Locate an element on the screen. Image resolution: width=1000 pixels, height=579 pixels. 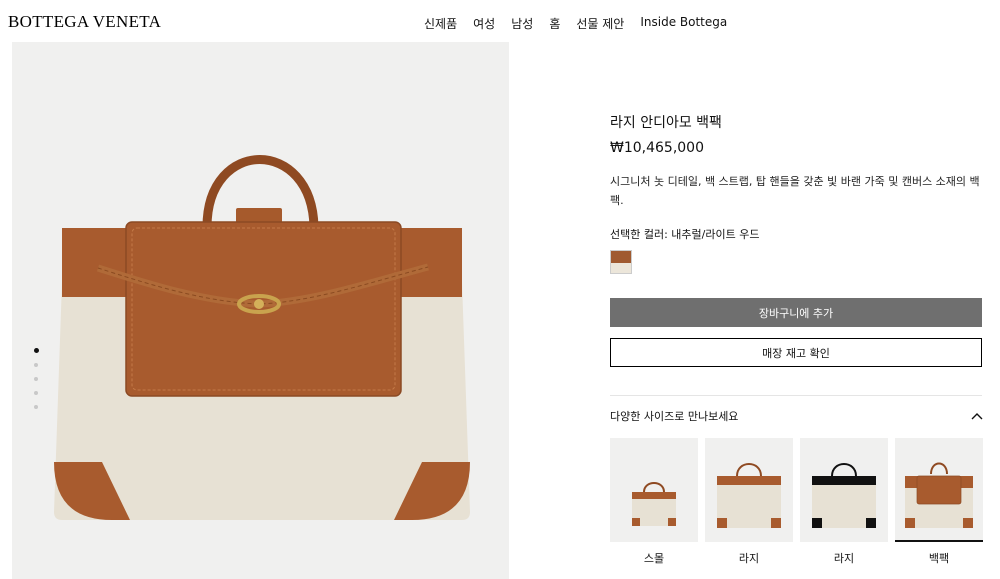
size-variant-small: 스몰 is located at coordinates (654, 502).